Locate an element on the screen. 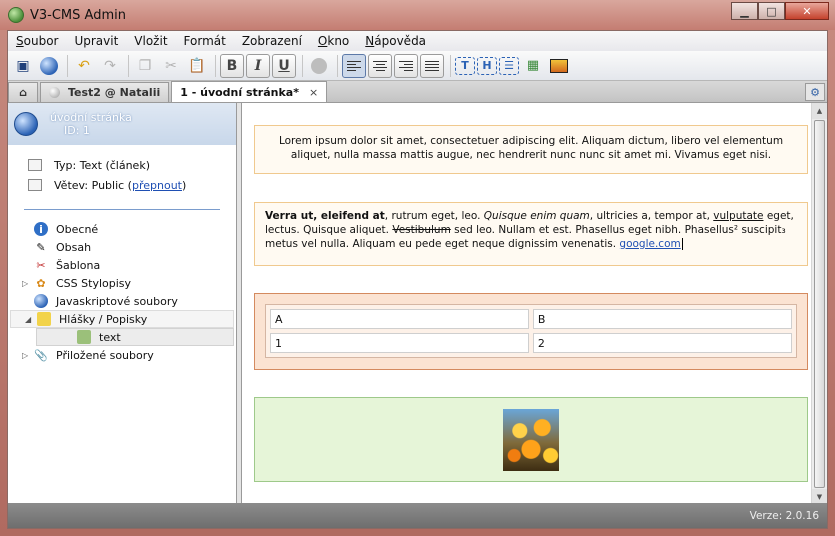 The image size is (835, 536). maximize-button: □ is located at coordinates (771, 11).